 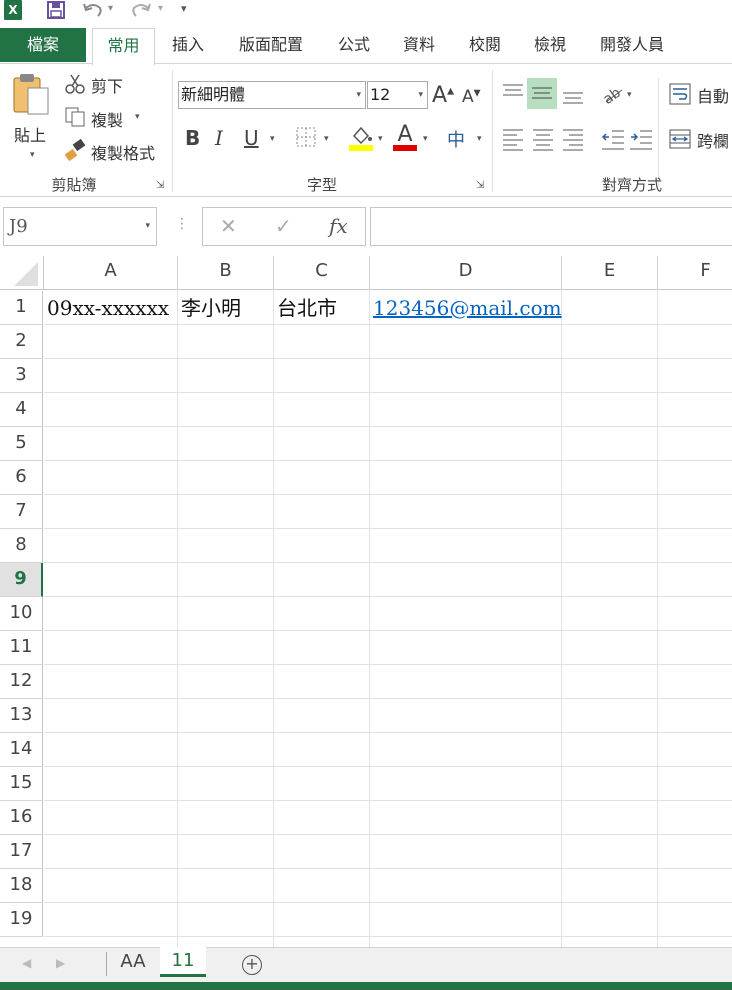 What do you see at coordinates (326, 139) in the screenshot?
I see `borders-dropdown-icon: ▾` at bounding box center [326, 139].